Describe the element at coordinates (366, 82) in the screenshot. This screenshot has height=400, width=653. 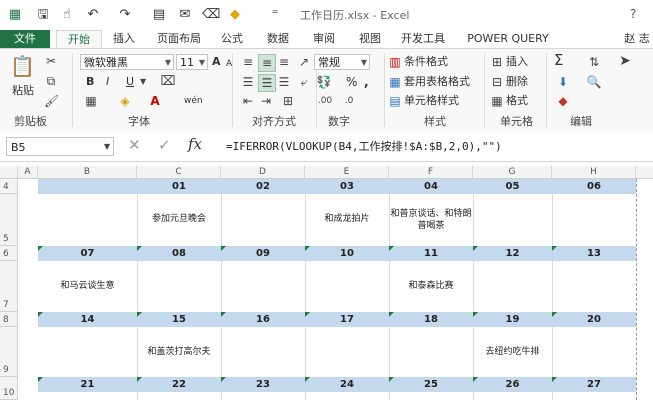
I see `comma-button: ,` at that location.